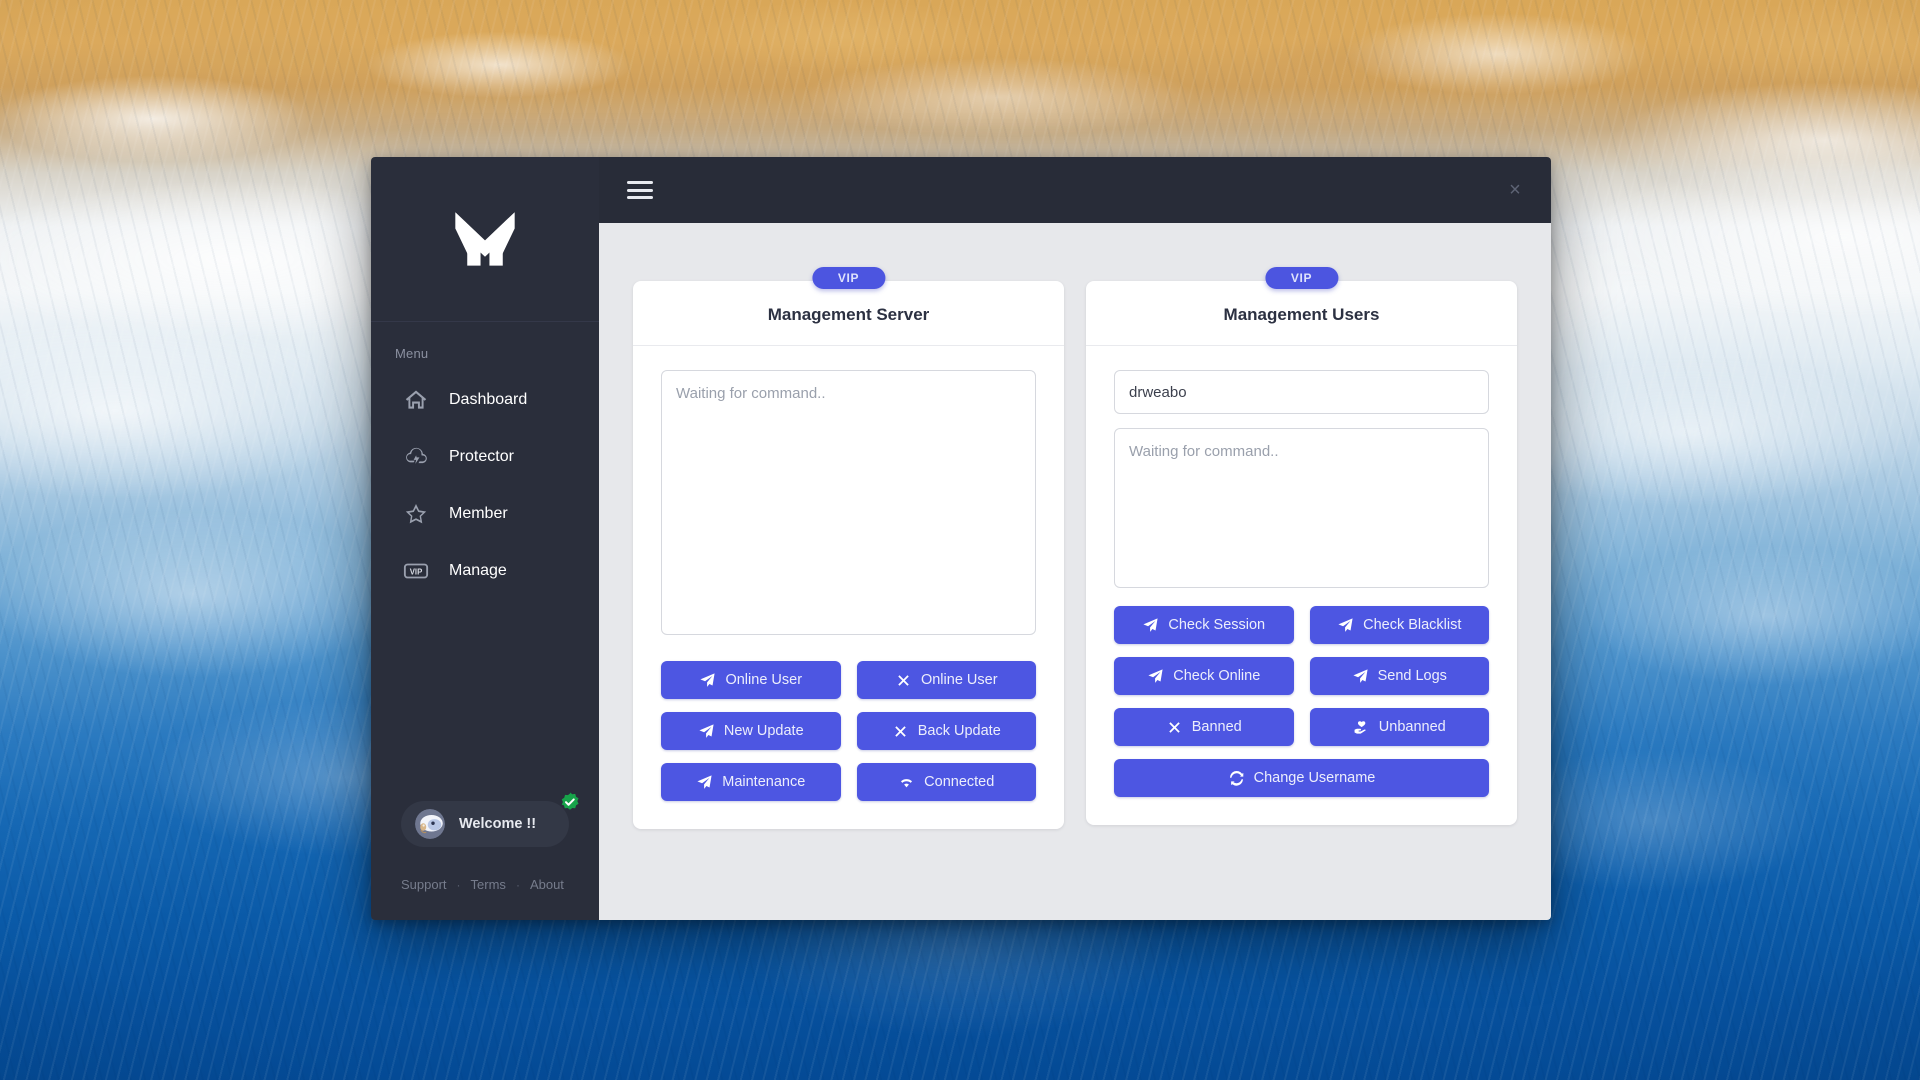 The height and width of the screenshot is (1080, 1920). What do you see at coordinates (906, 782) in the screenshot?
I see `wifi-icon` at bounding box center [906, 782].